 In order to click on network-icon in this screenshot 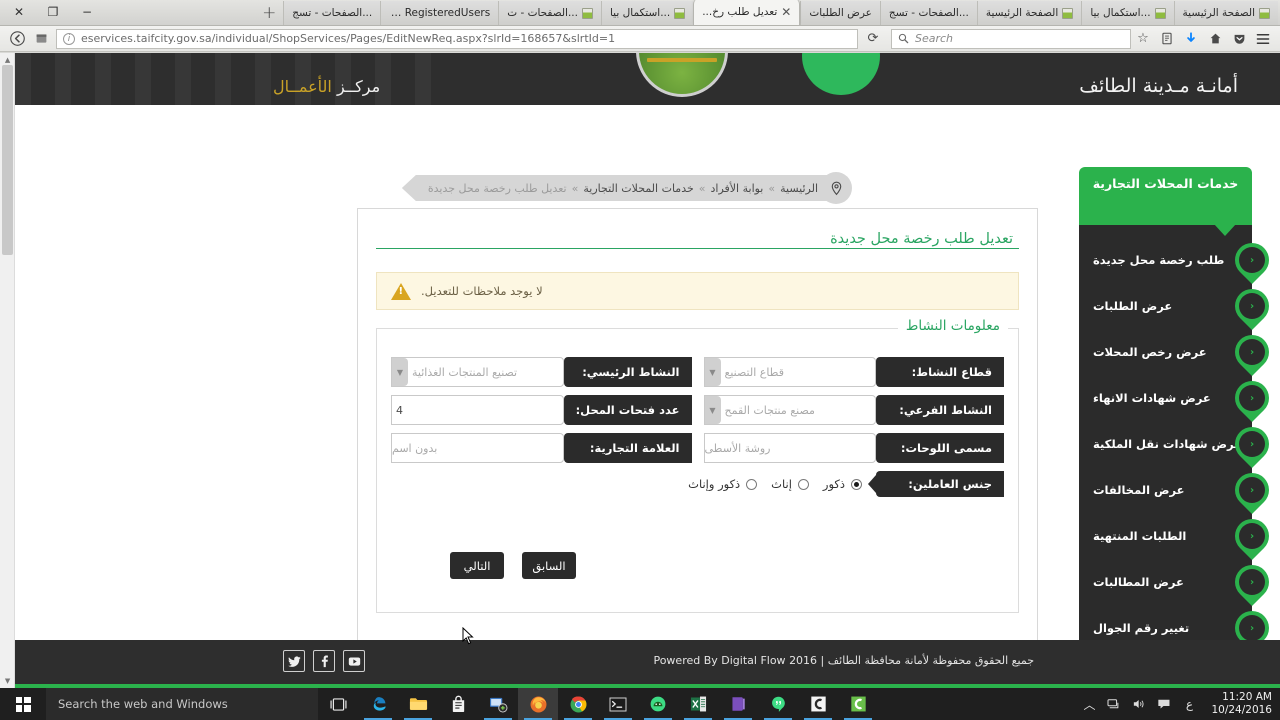, I will do `click(1114, 704)`.